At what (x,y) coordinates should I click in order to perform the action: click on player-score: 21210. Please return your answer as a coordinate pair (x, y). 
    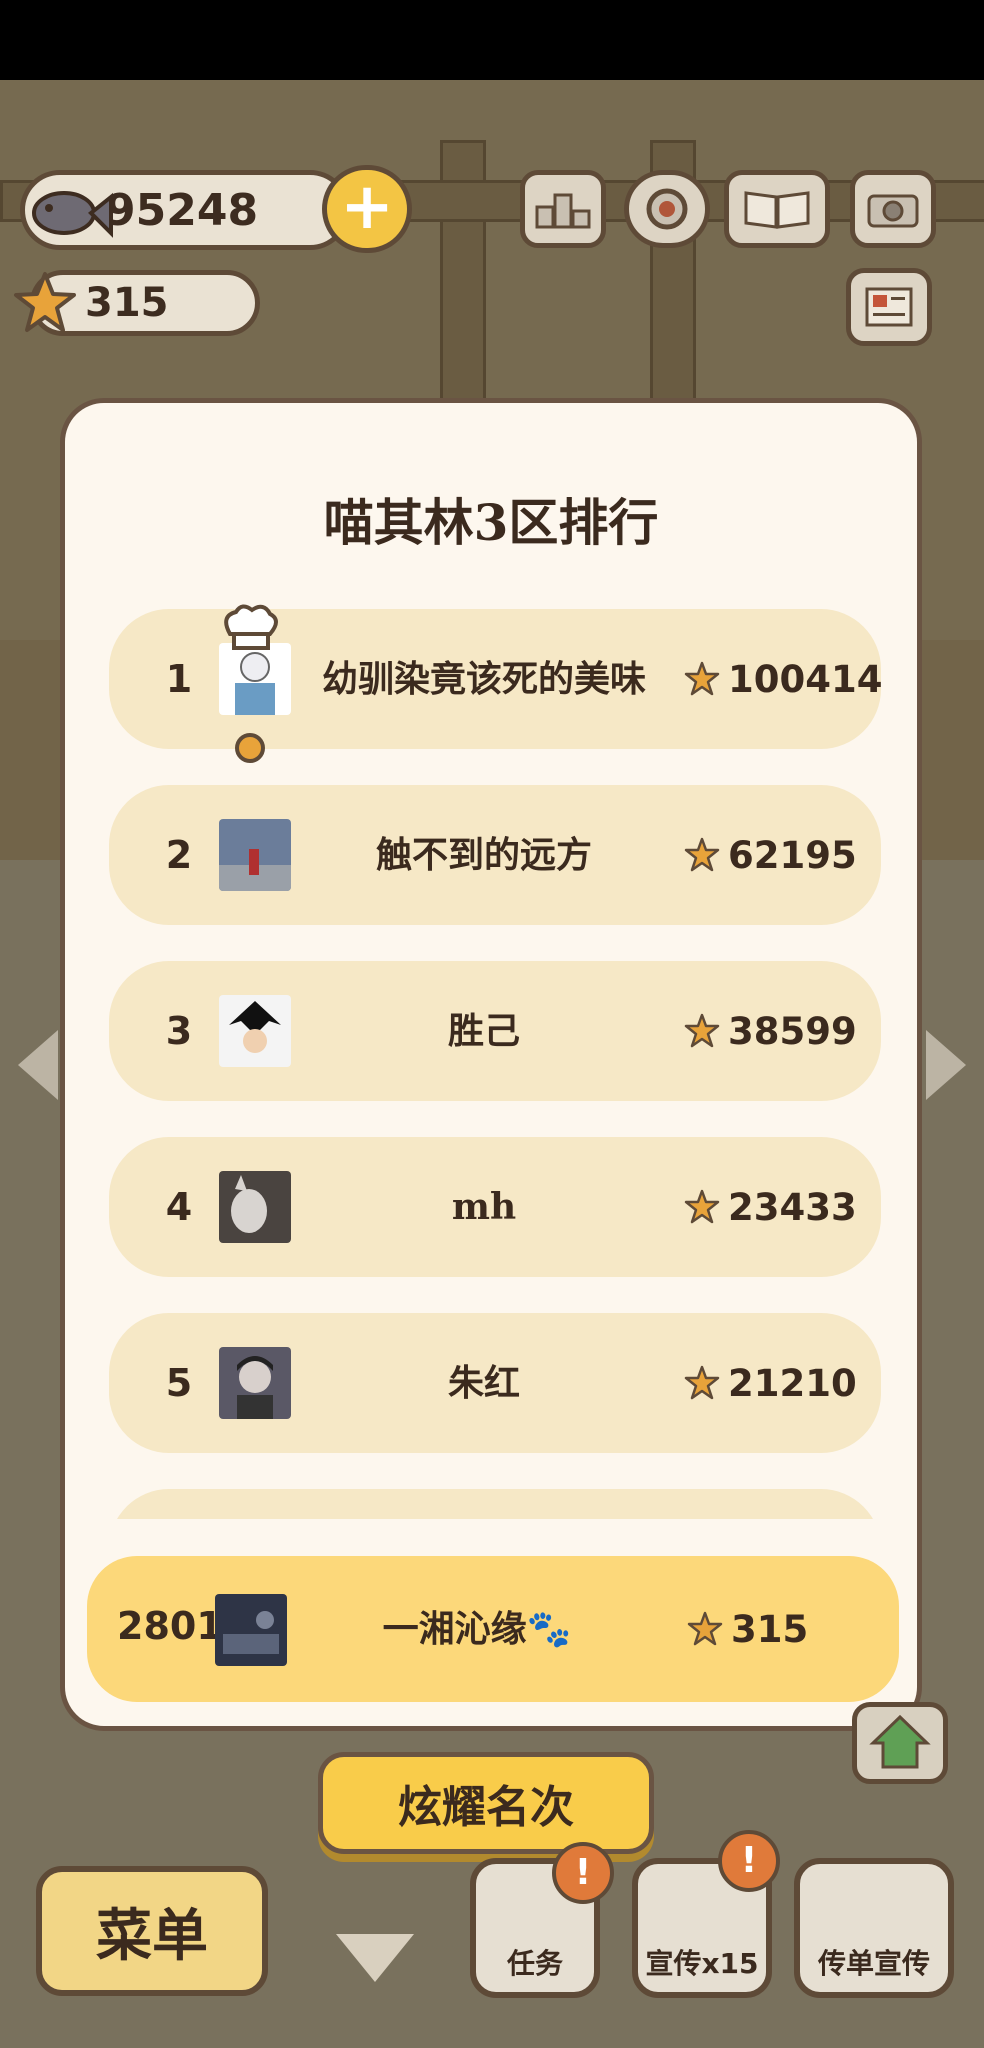
    Looking at the image, I should click on (770, 1383).